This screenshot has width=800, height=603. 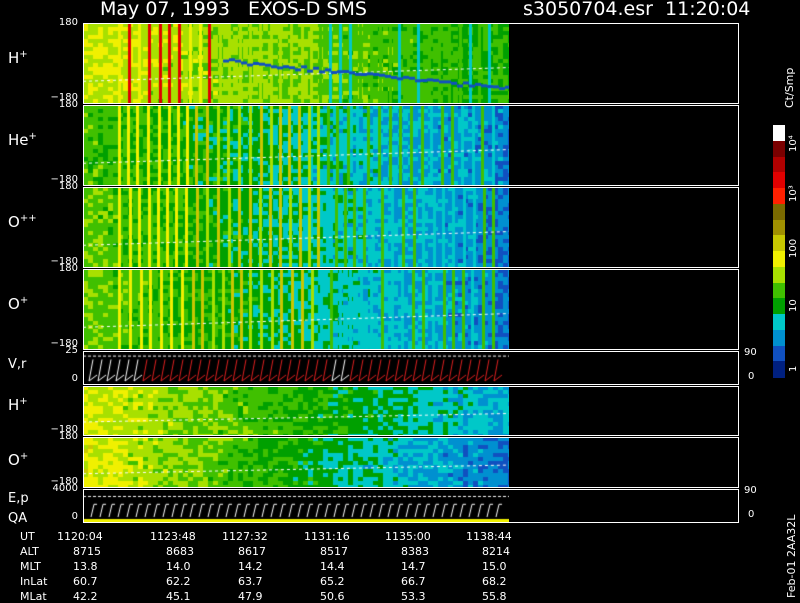 I want to click on panel-he, so click(x=411, y=145).